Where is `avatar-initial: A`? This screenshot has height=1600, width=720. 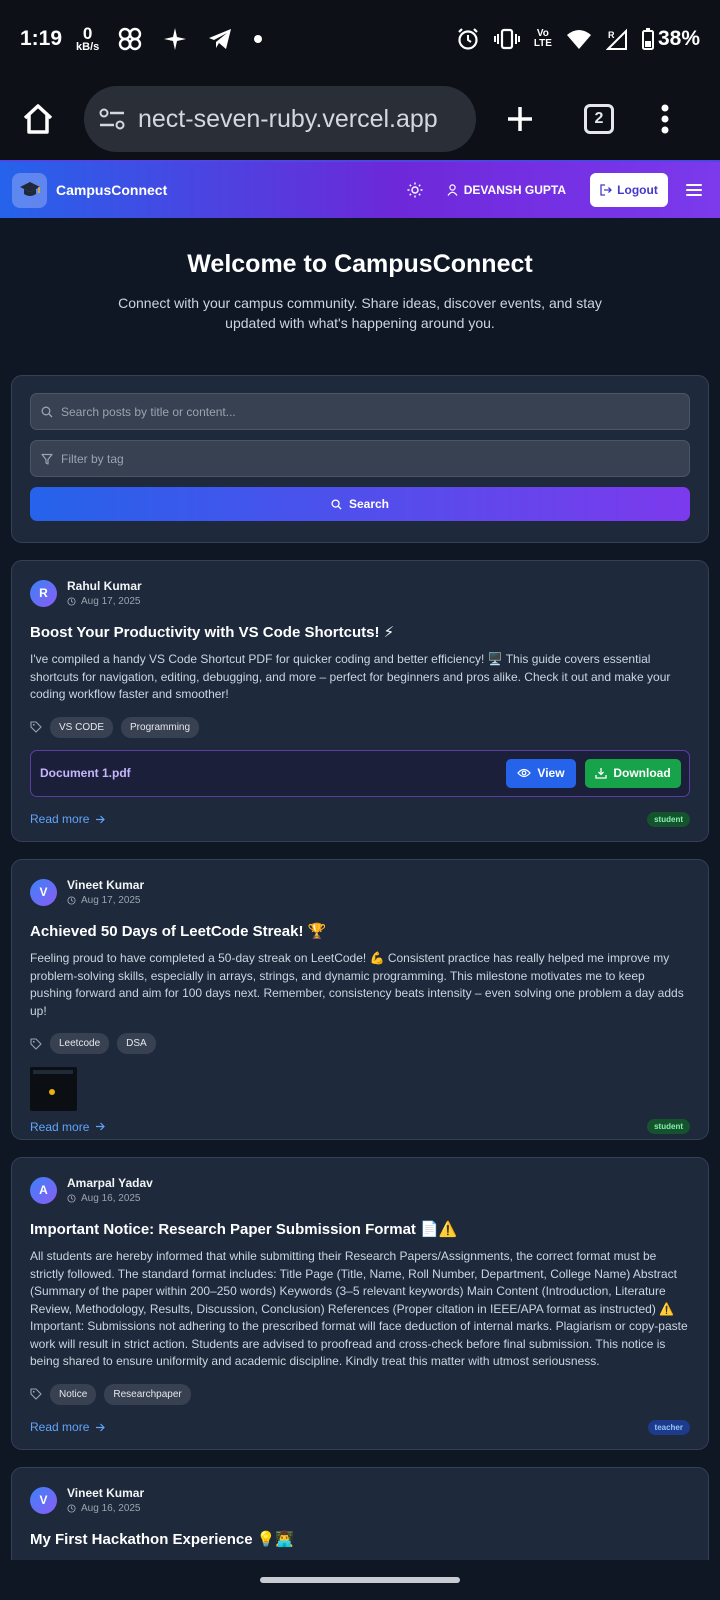
avatar-initial: A is located at coordinates (43, 1190).